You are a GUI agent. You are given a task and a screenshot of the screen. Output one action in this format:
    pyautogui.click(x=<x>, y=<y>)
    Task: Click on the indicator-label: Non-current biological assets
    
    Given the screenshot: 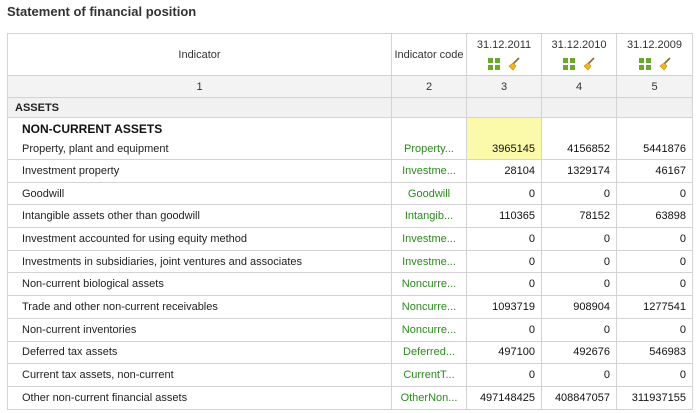 What is the action you would take?
    pyautogui.click(x=93, y=284)
    